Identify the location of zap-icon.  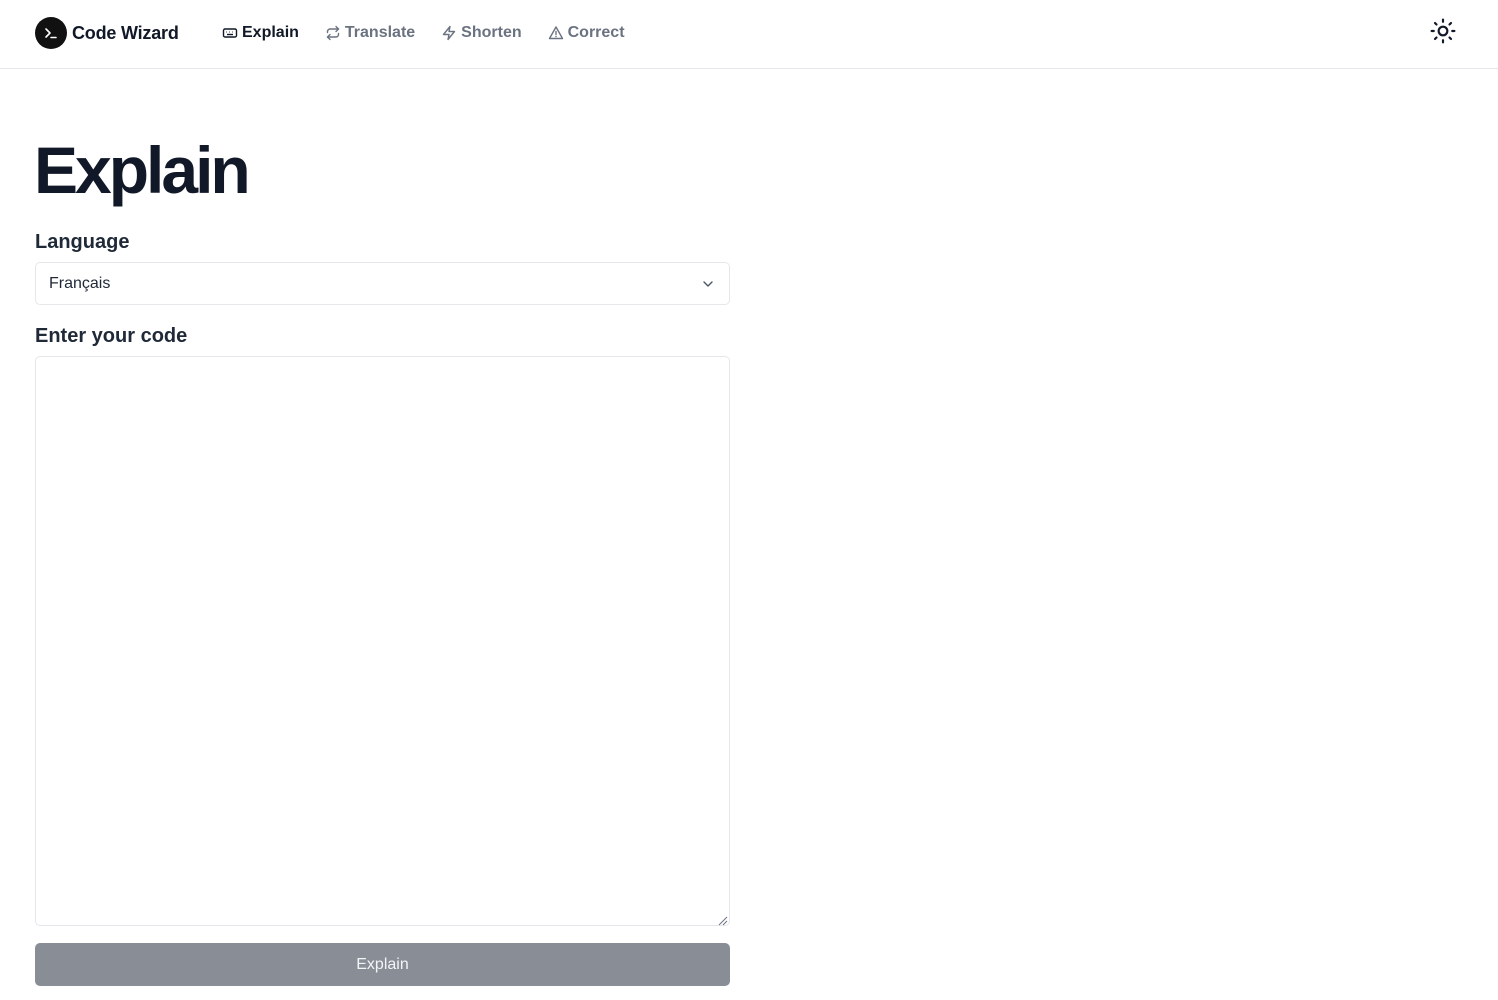
(449, 33).